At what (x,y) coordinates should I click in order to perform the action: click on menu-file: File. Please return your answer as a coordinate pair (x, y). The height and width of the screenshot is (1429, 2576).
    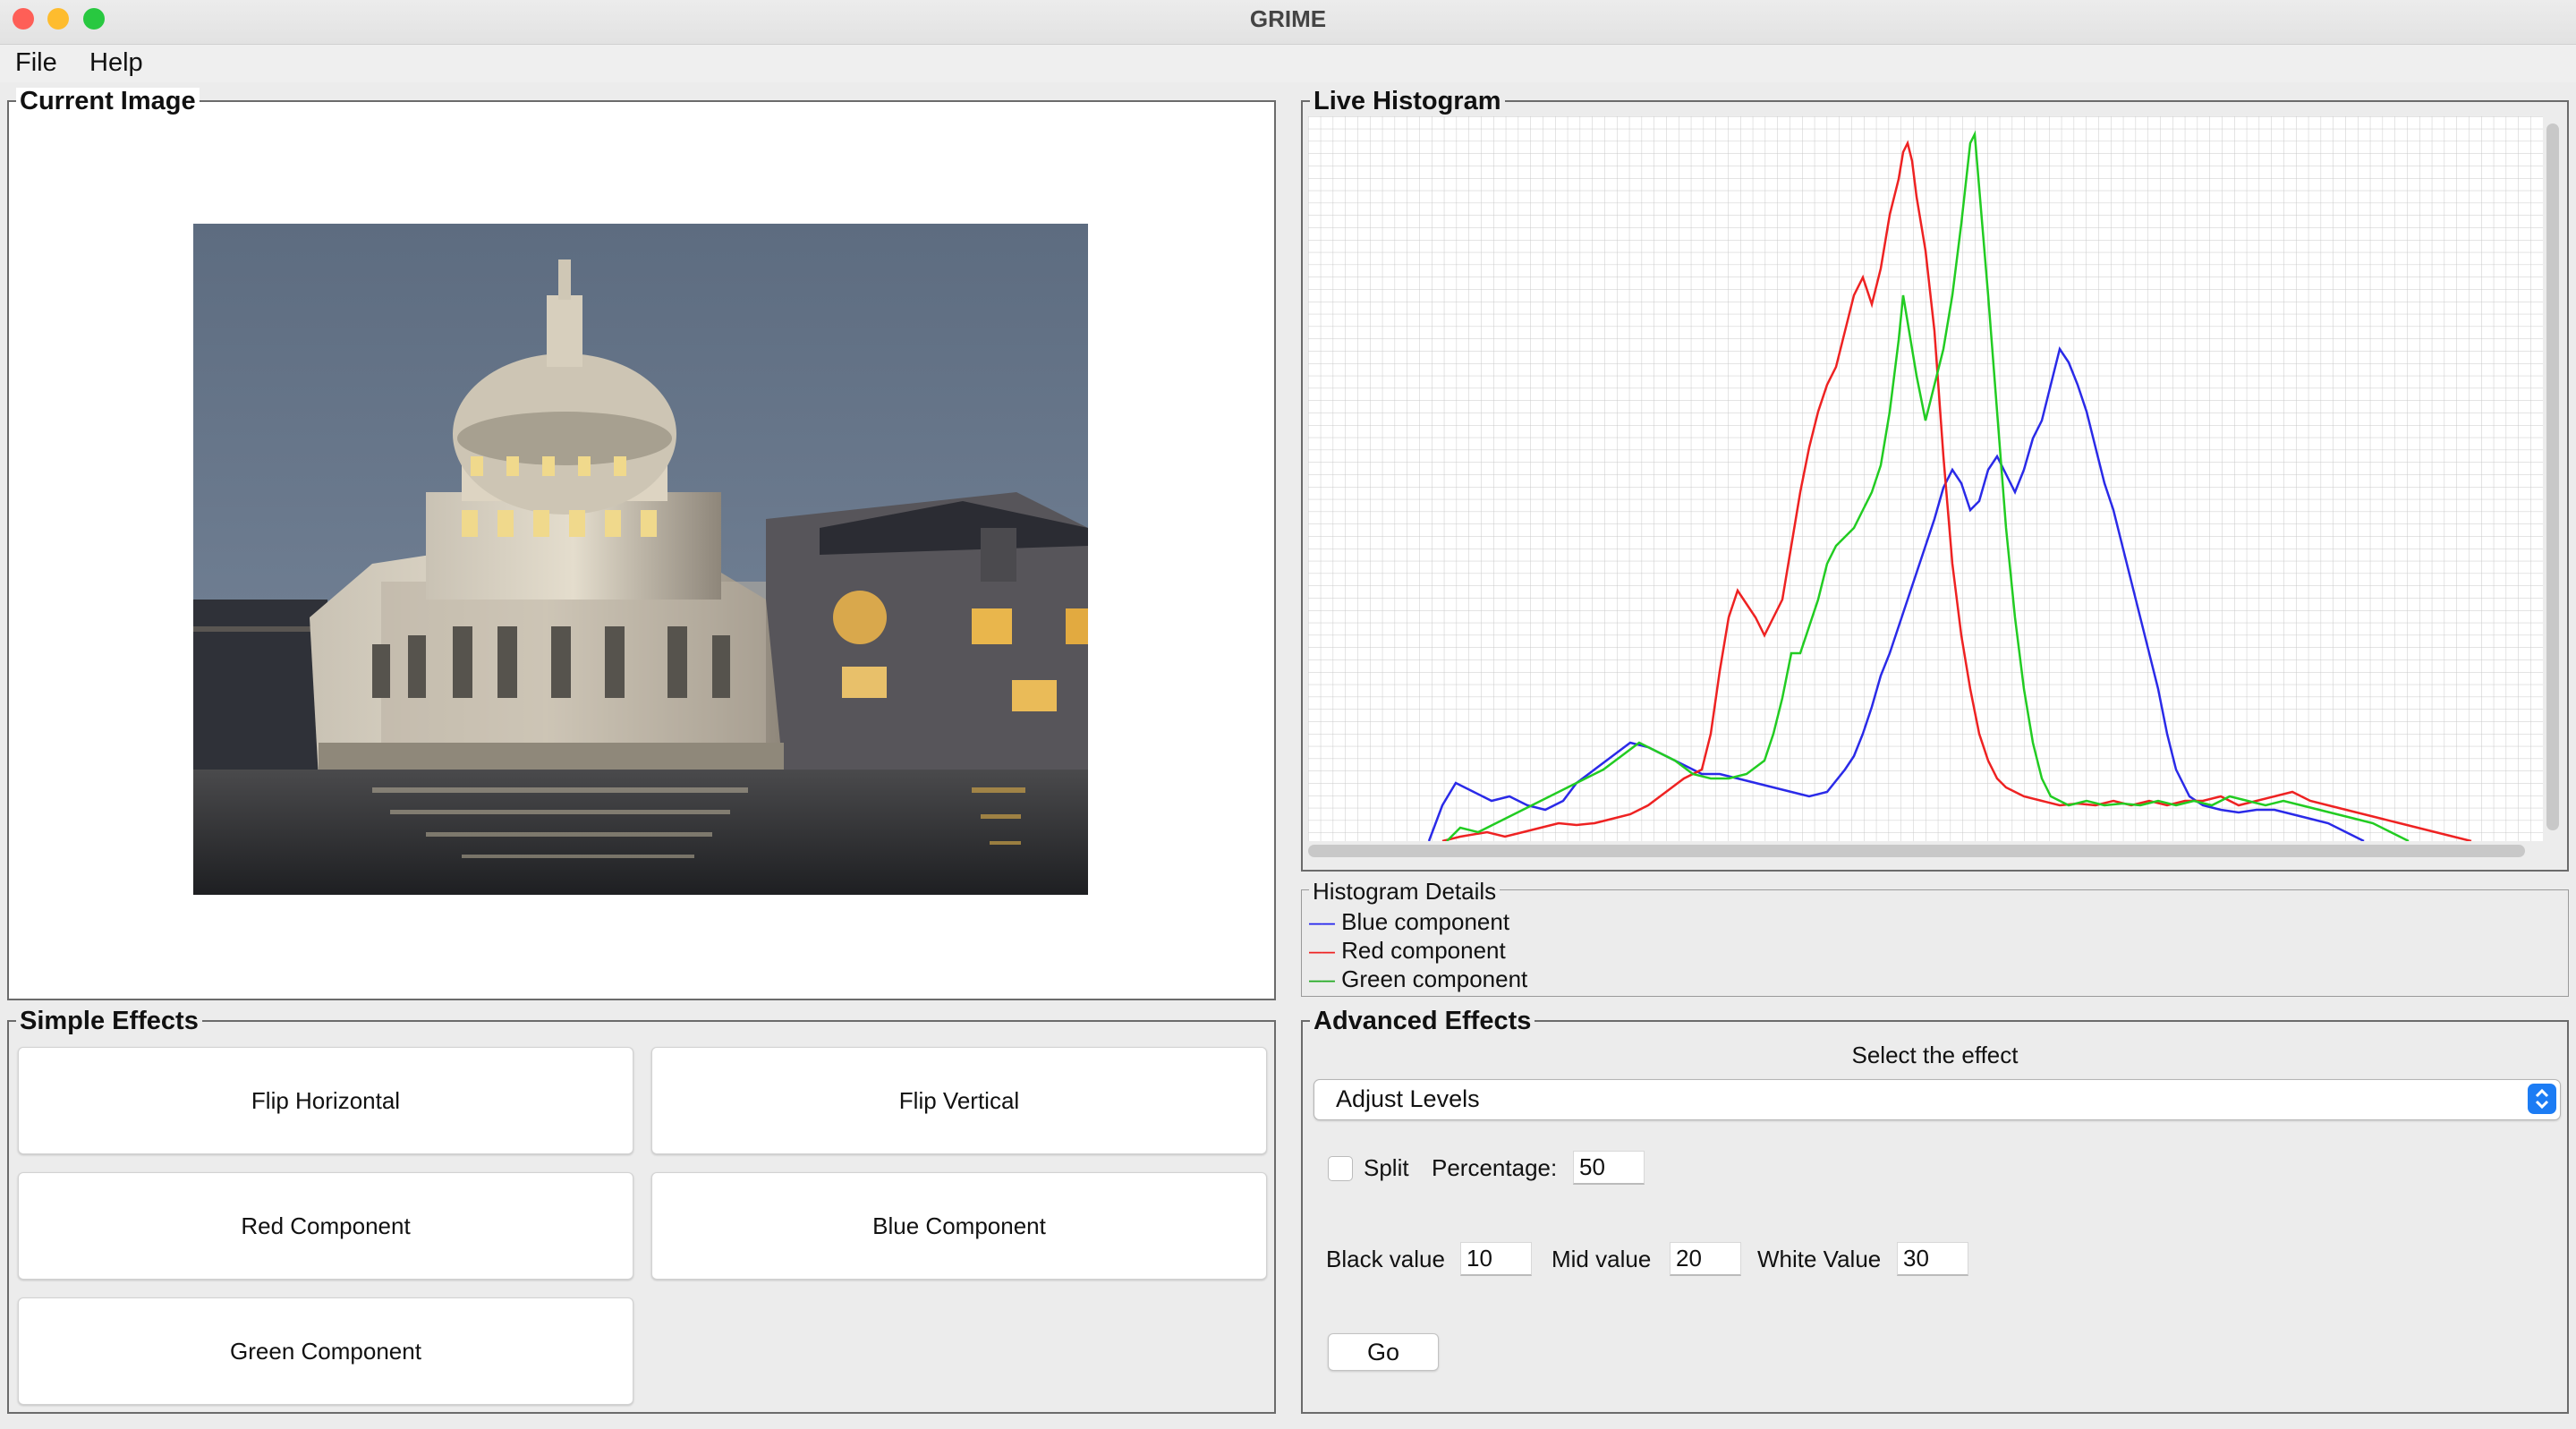
    Looking at the image, I should click on (36, 63).